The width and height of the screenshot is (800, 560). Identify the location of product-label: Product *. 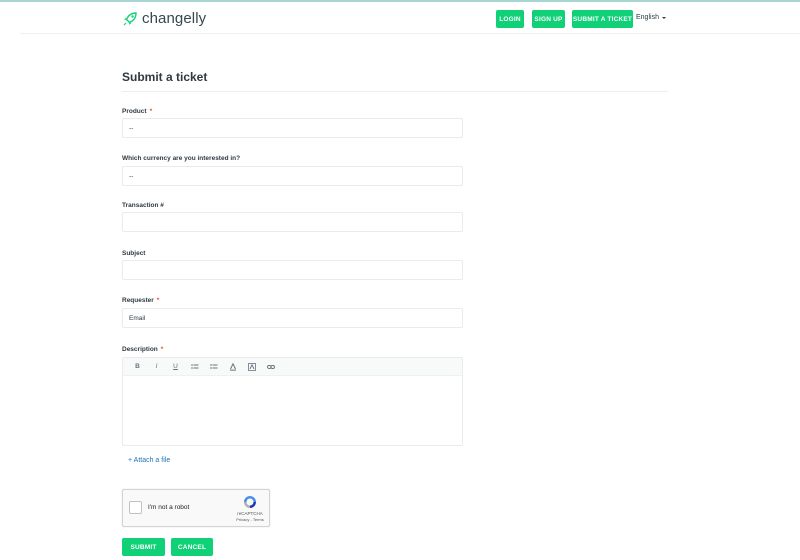
(137, 111).